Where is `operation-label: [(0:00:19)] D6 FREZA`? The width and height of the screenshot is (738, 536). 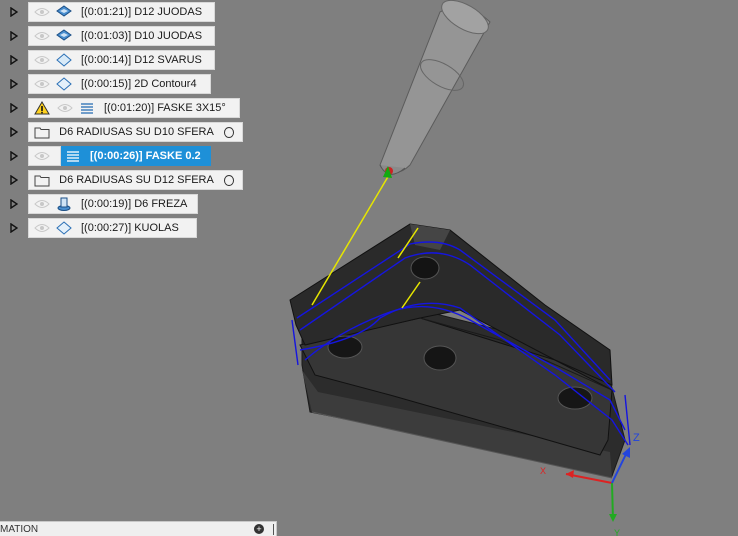 operation-label: [(0:00:19)] D6 FREZA is located at coordinates (134, 204).